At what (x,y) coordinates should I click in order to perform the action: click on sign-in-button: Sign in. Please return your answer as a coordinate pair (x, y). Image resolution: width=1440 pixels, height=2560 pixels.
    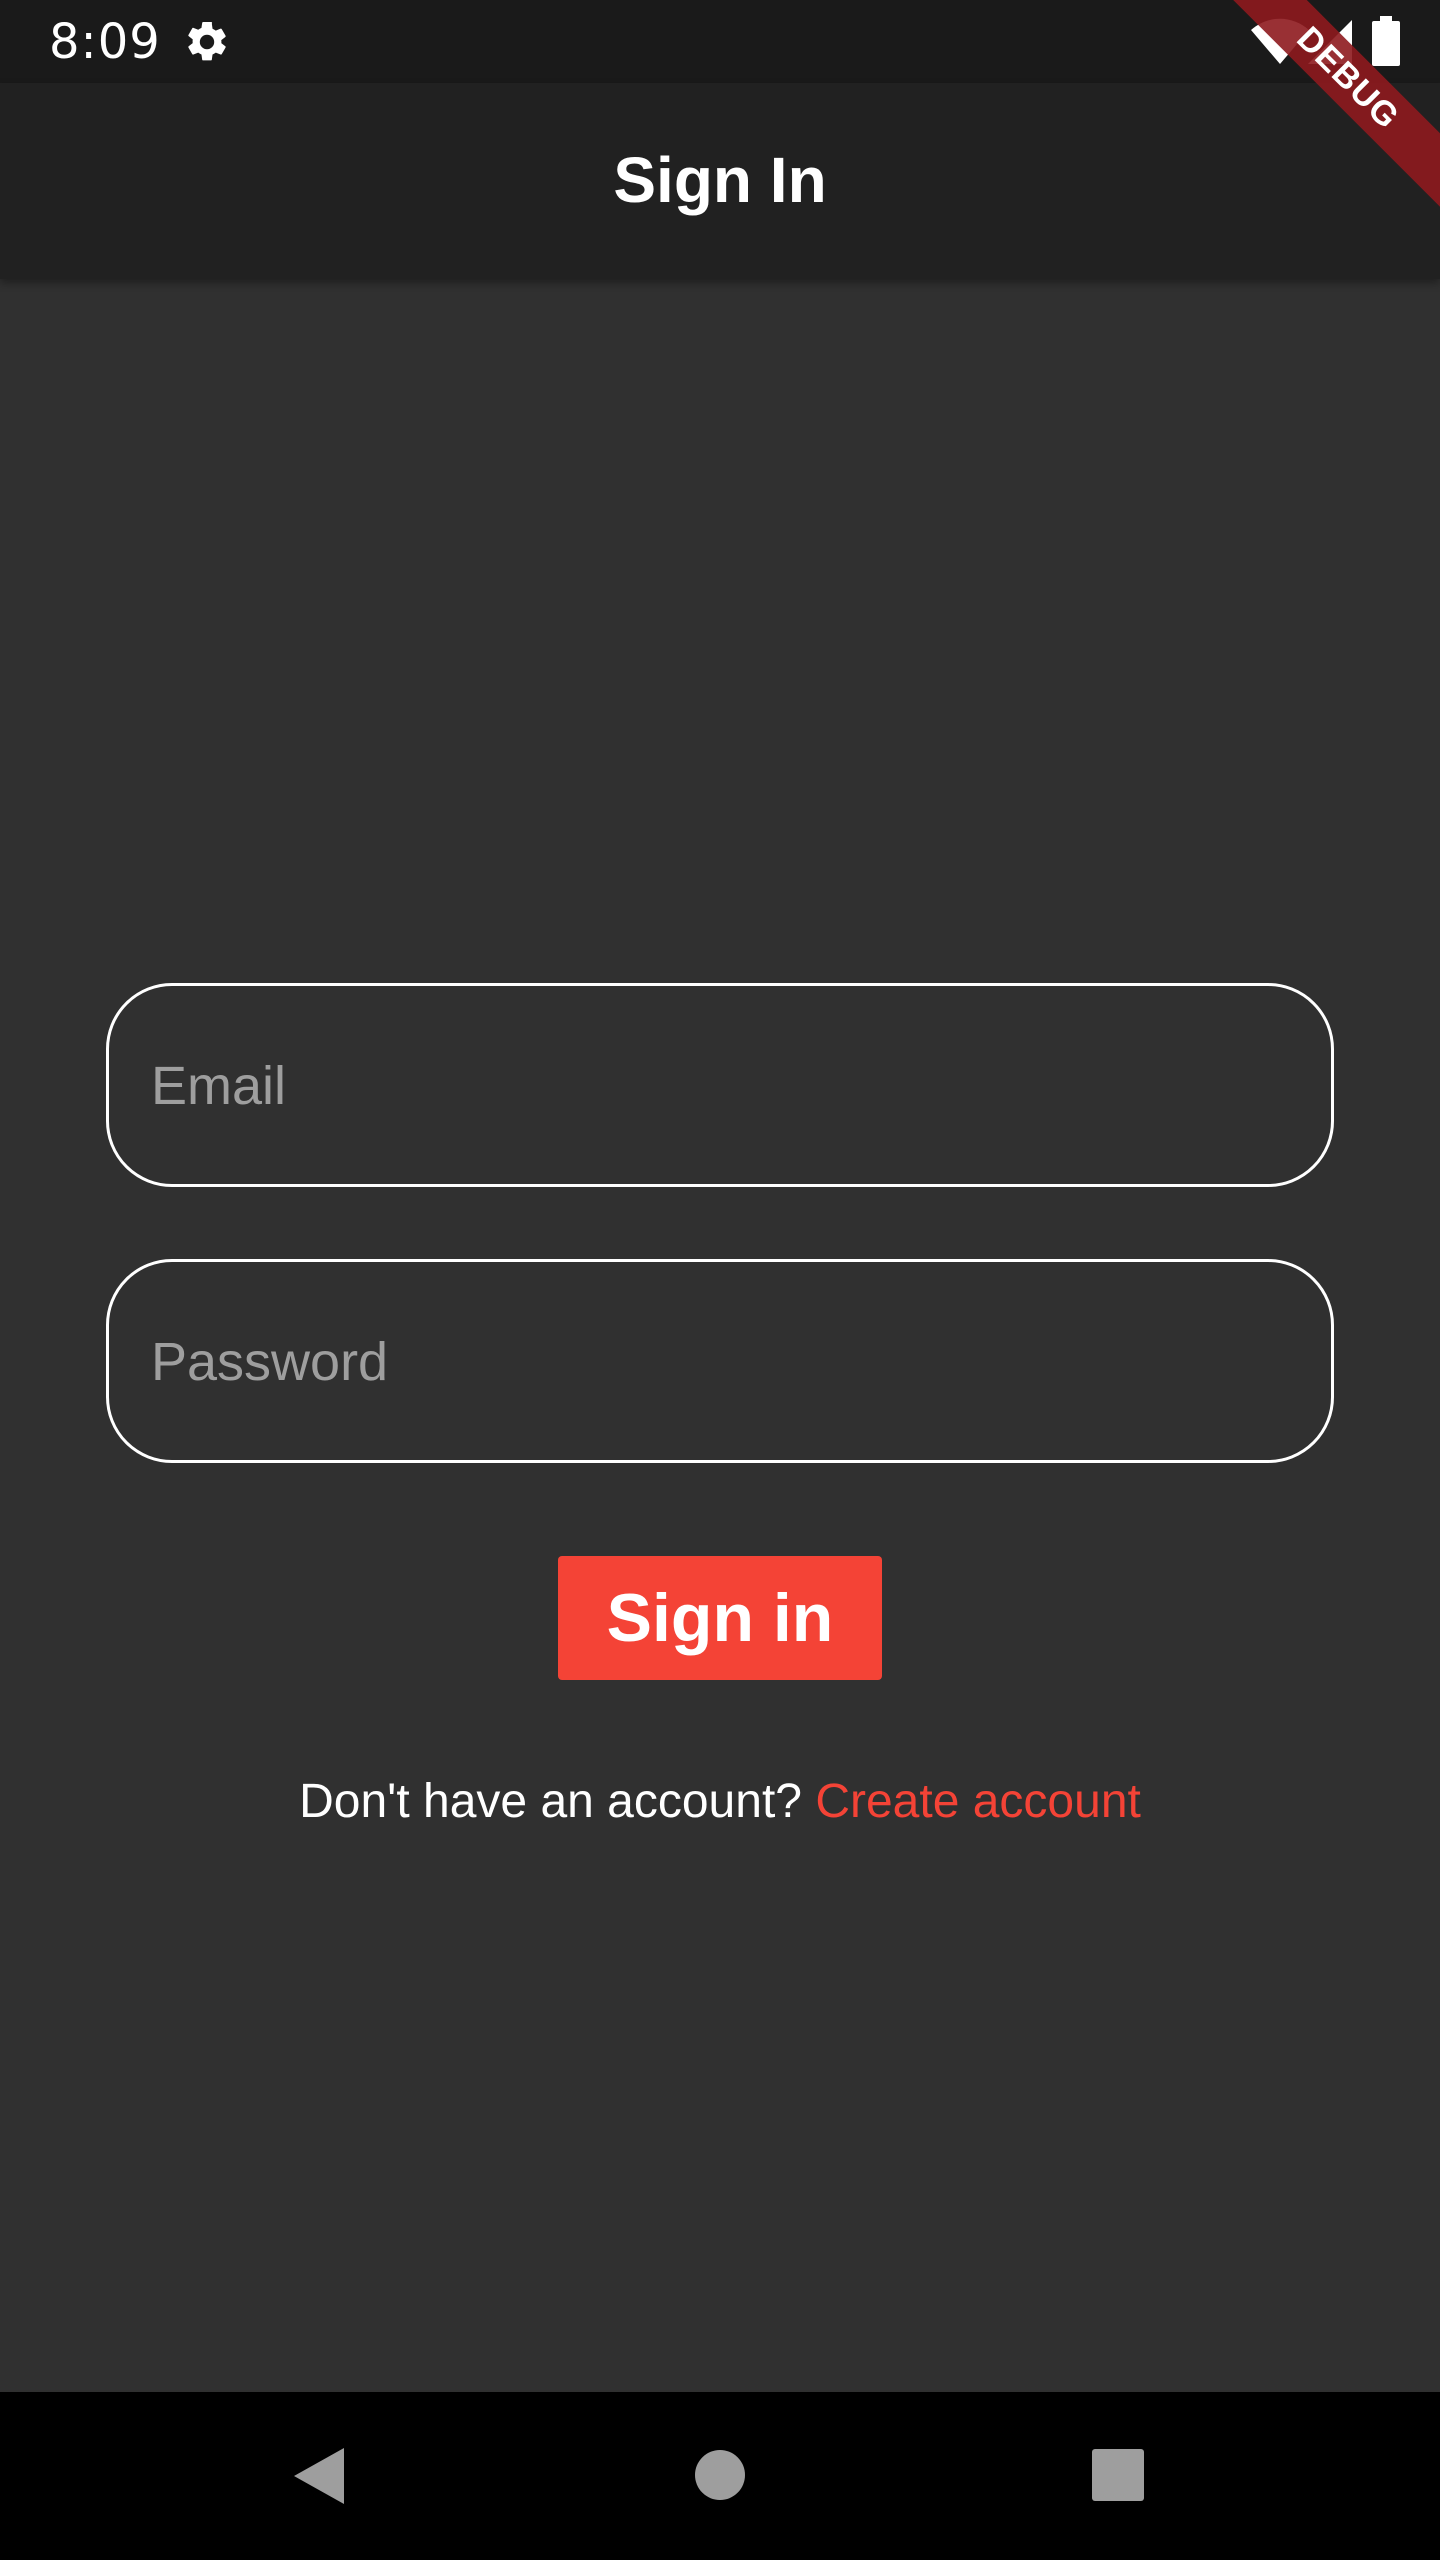
    Looking at the image, I should click on (720, 1618).